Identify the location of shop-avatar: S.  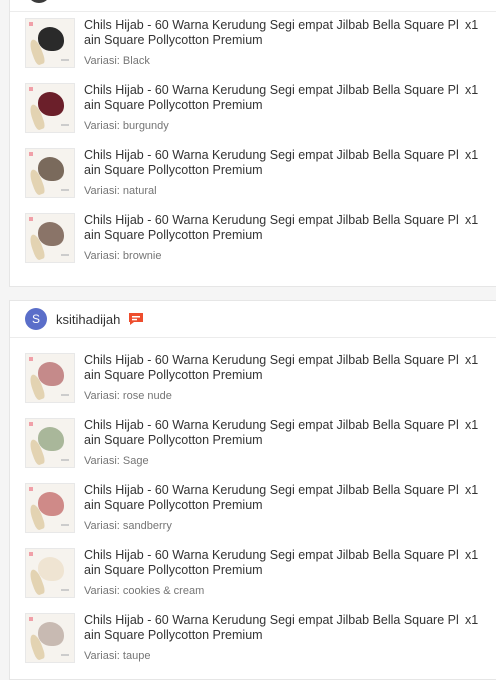
(36, 319).